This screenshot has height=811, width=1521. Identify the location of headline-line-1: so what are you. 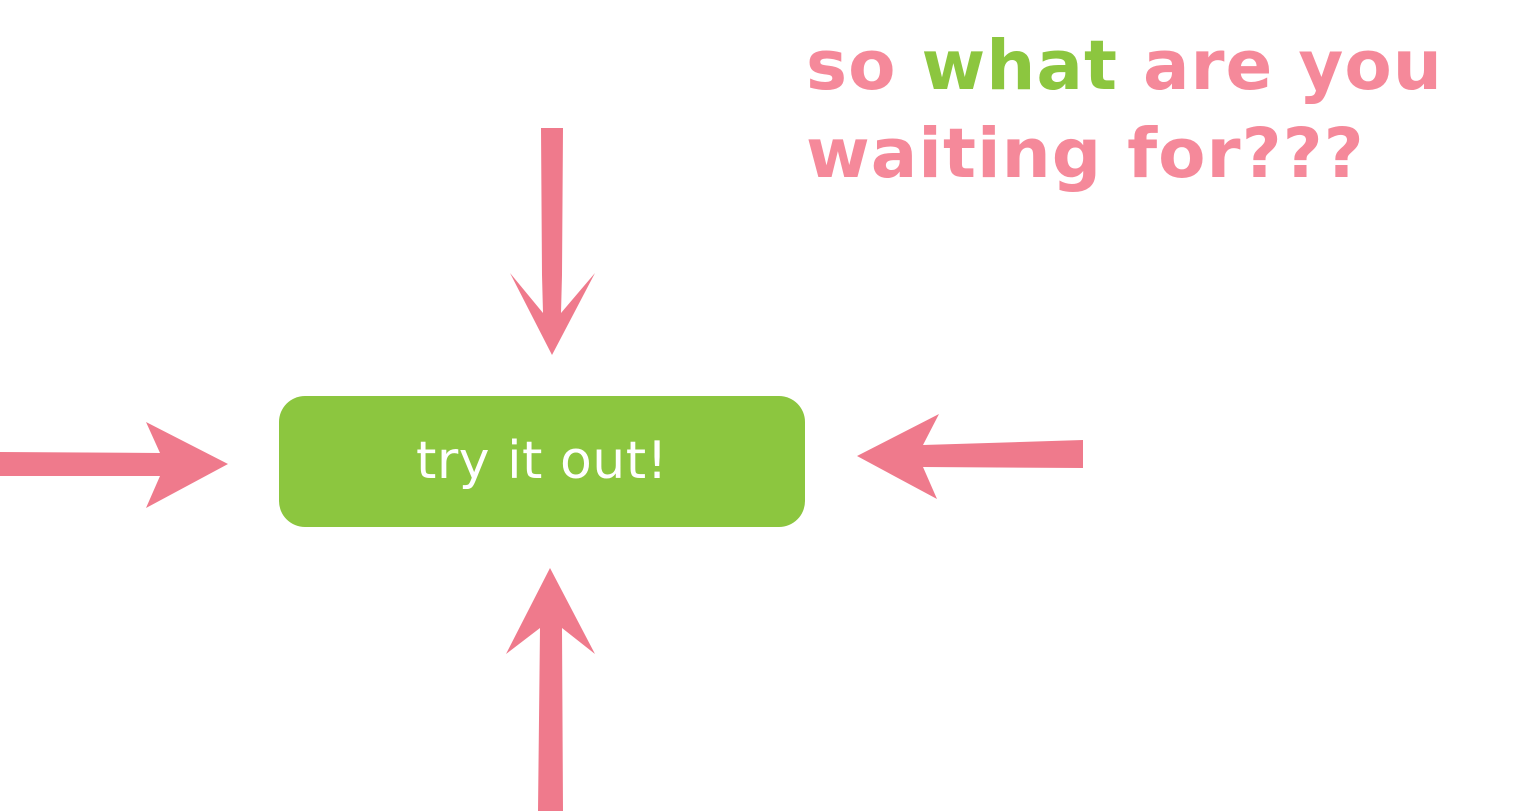
(1163, 66).